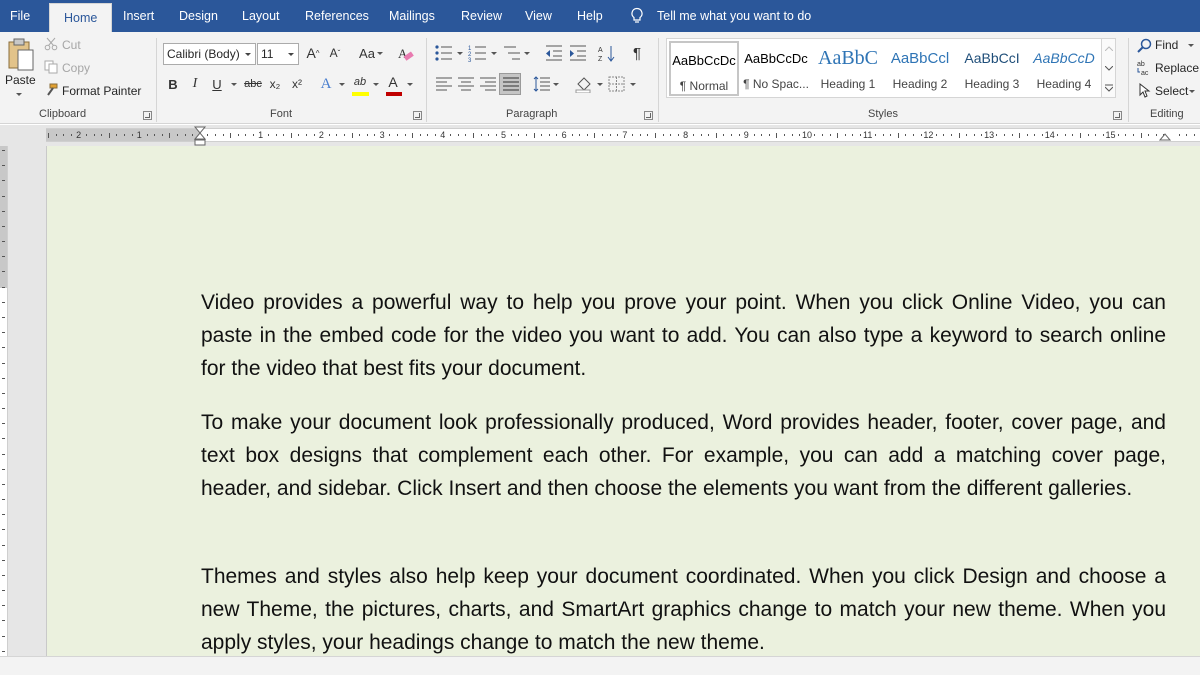  I want to click on strikethrough-button: abc, so click(253, 84).